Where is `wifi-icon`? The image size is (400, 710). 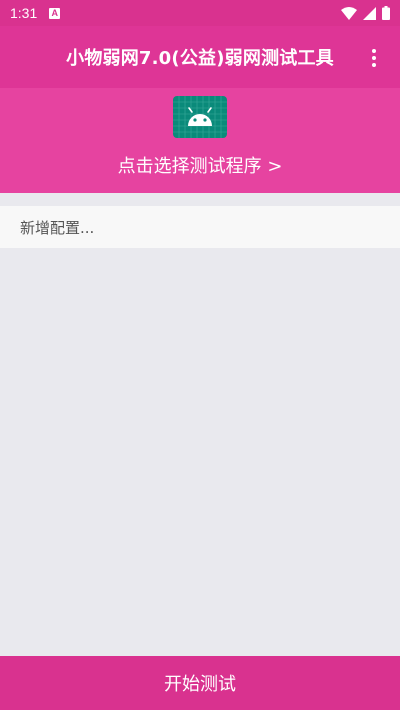
wifi-icon is located at coordinates (349, 13).